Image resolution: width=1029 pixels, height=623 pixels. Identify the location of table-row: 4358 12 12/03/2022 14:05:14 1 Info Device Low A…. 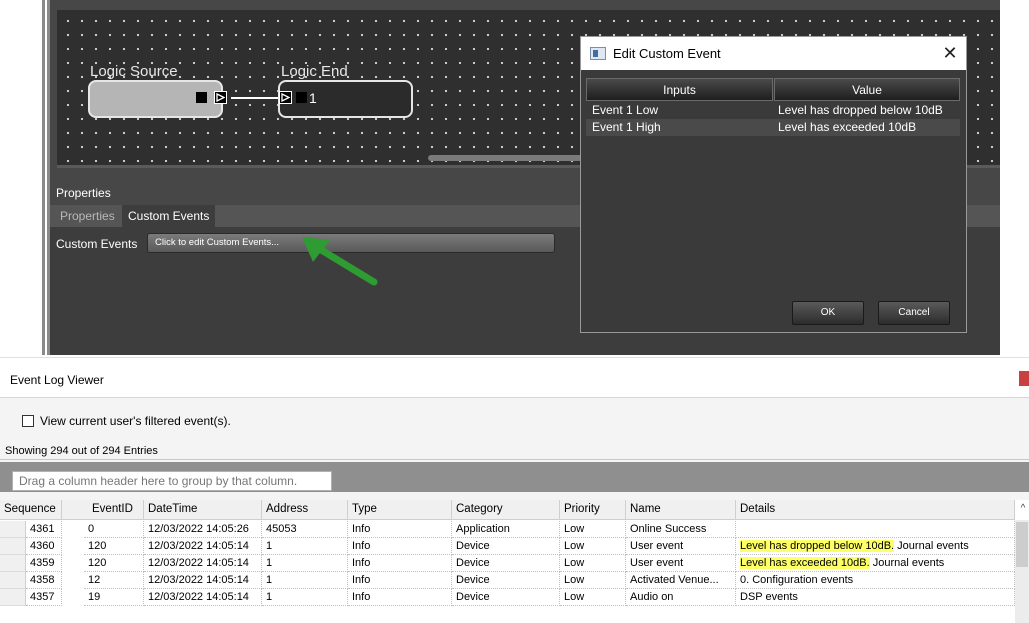
(507, 580).